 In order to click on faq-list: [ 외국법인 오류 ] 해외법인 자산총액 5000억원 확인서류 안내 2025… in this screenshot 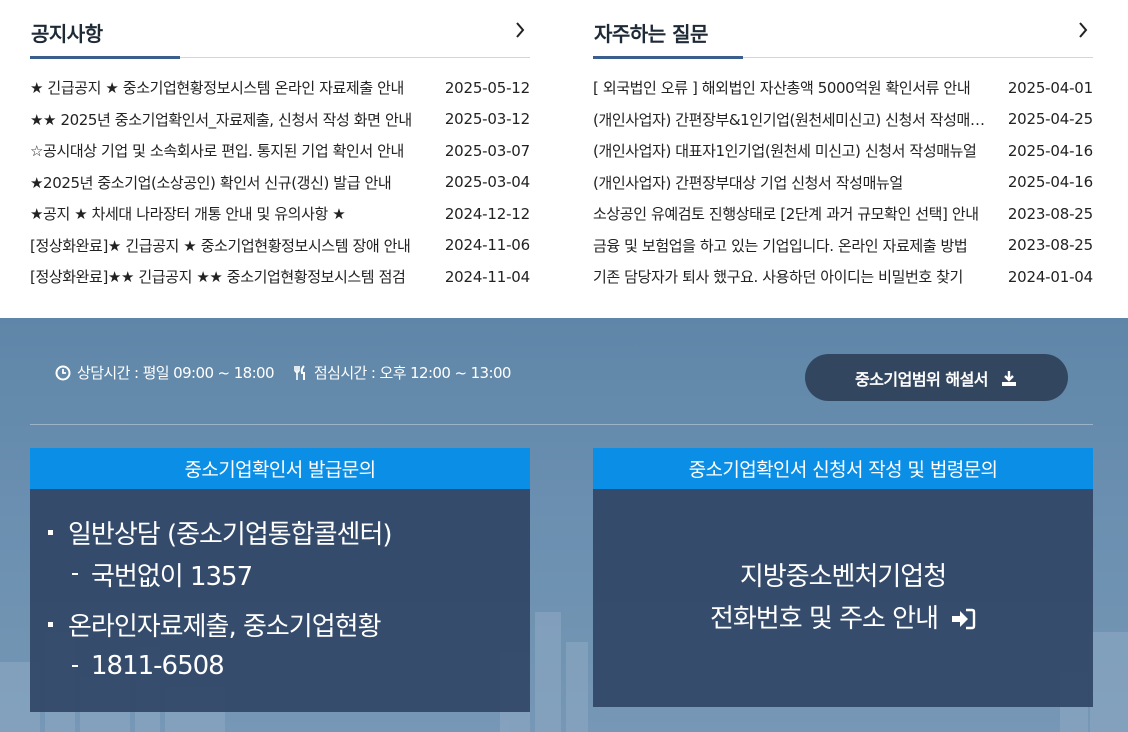, I will do `click(843, 182)`.